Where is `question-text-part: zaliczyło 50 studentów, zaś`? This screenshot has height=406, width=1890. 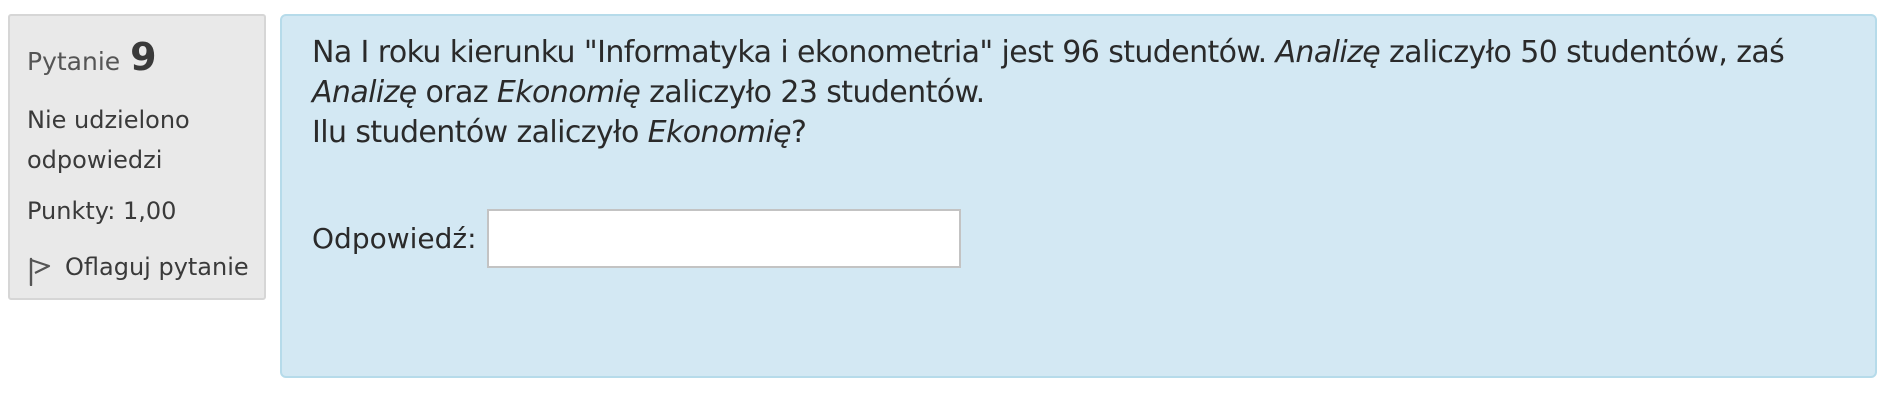
question-text-part: zaliczyło 50 studentów, zaś is located at coordinates (1582, 52).